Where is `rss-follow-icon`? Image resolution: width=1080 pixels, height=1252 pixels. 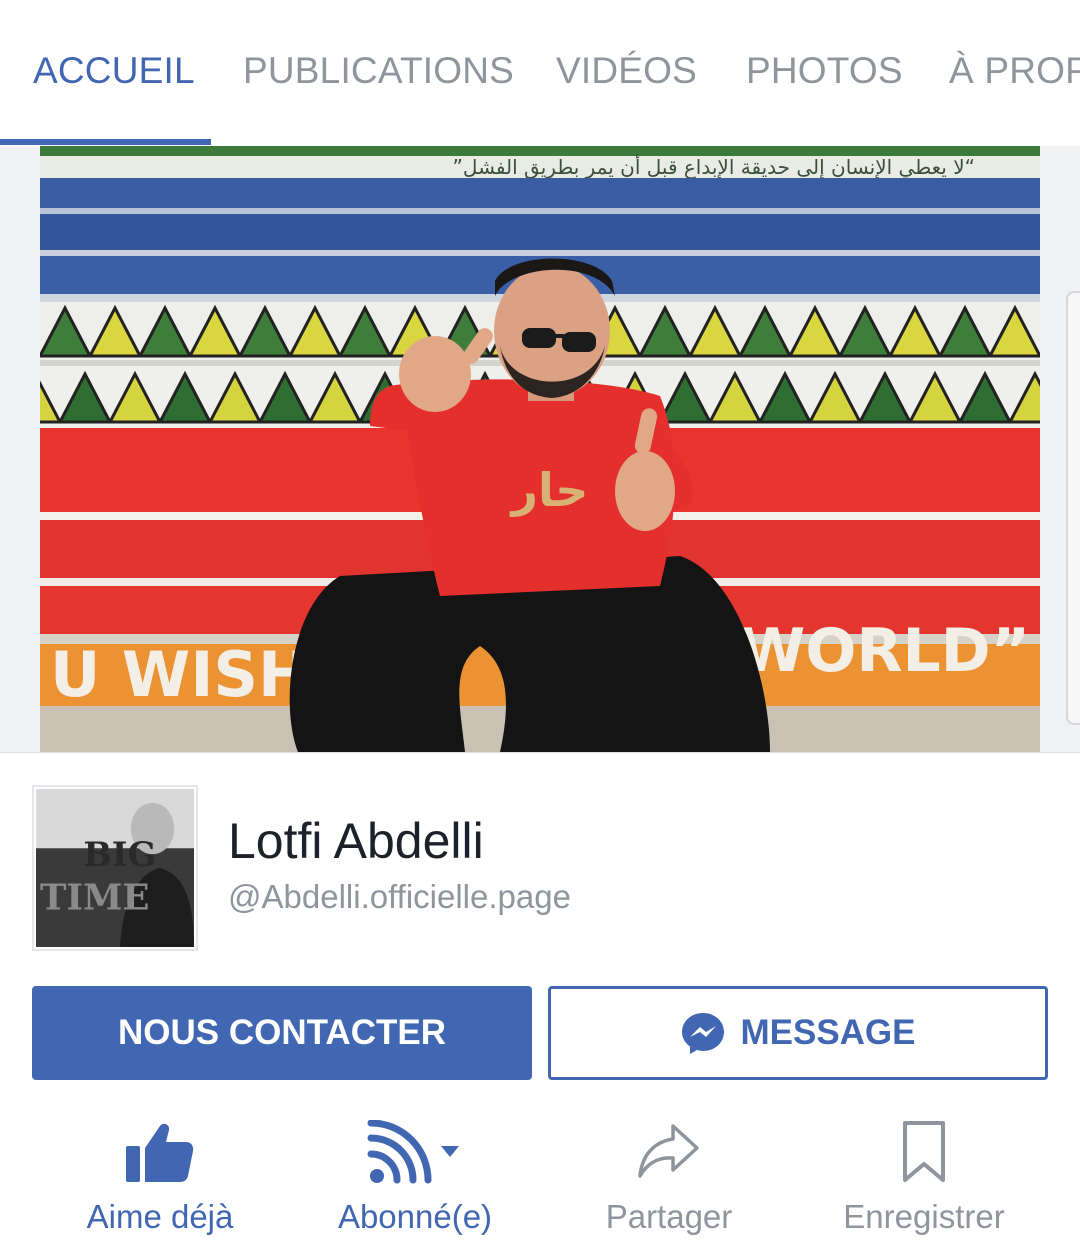
rss-follow-icon is located at coordinates (413, 1152).